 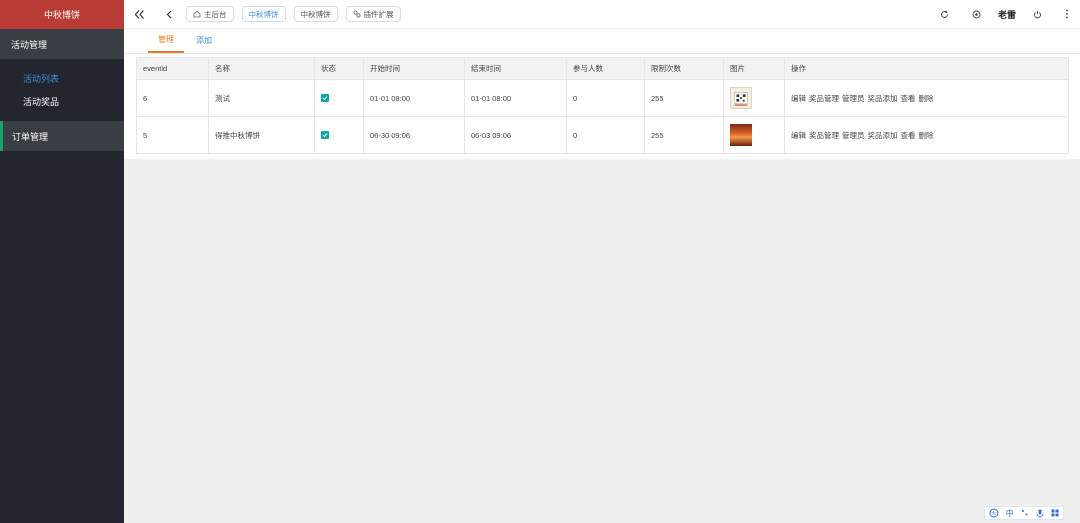 What do you see at coordinates (62, 44) in the screenshot?
I see `sidebar-group-activity: 活动管理` at bounding box center [62, 44].